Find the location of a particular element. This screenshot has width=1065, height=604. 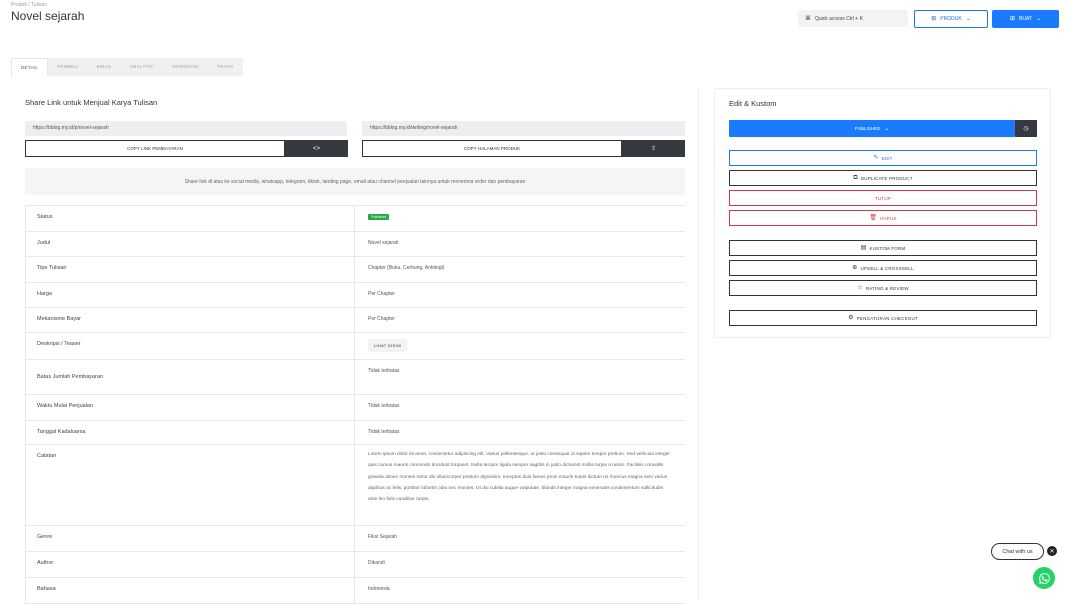

kadaluarsa-value: Tidak terbatas is located at coordinates (384, 432).